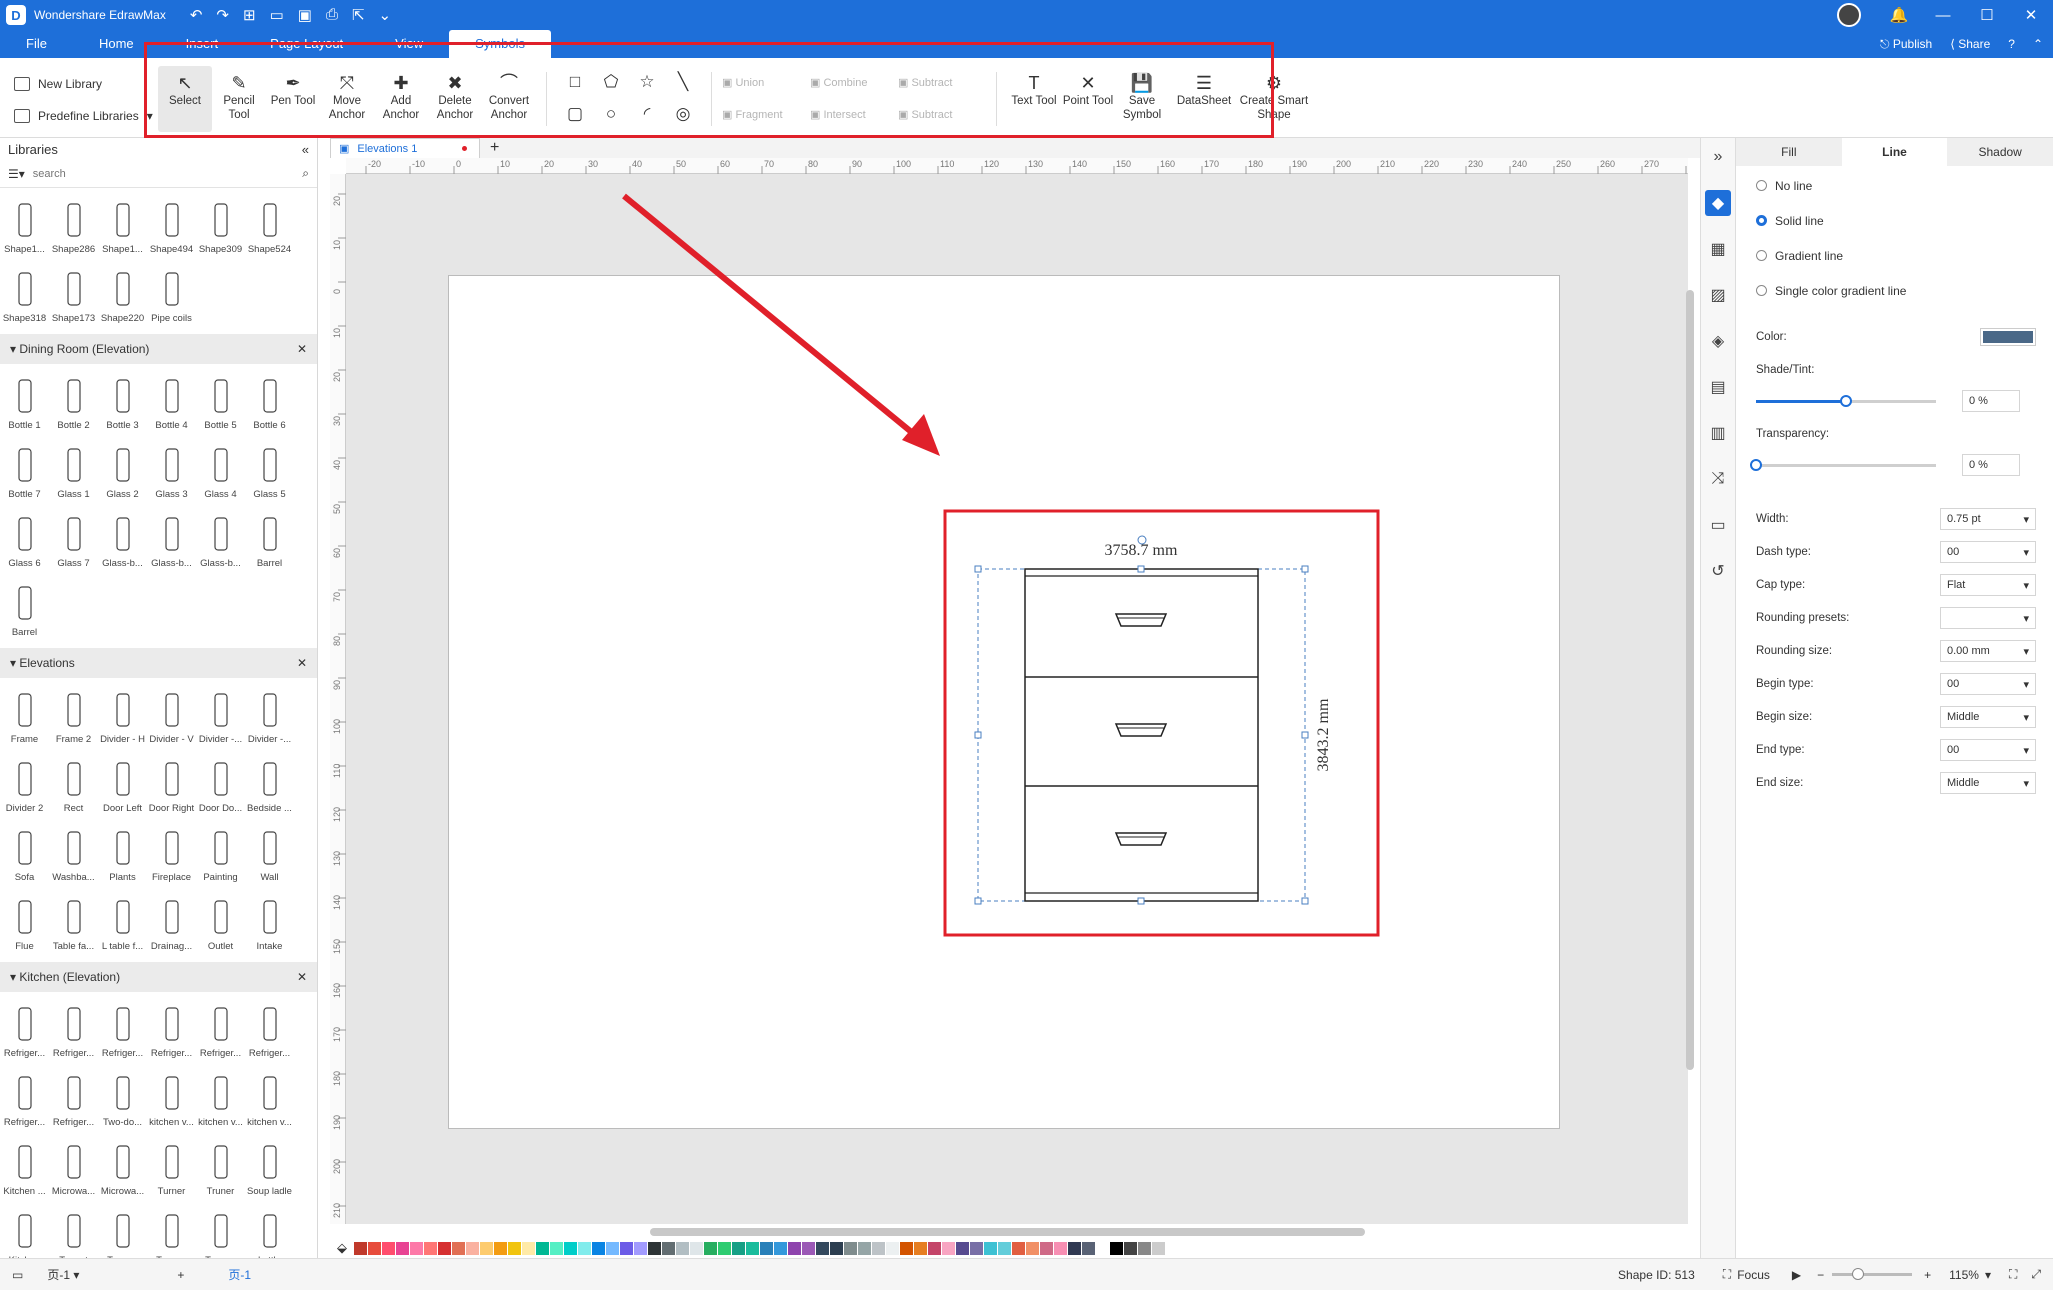  Describe the element at coordinates (24, 785) in the screenshot. I see `library-symbol: Divider 2` at that location.